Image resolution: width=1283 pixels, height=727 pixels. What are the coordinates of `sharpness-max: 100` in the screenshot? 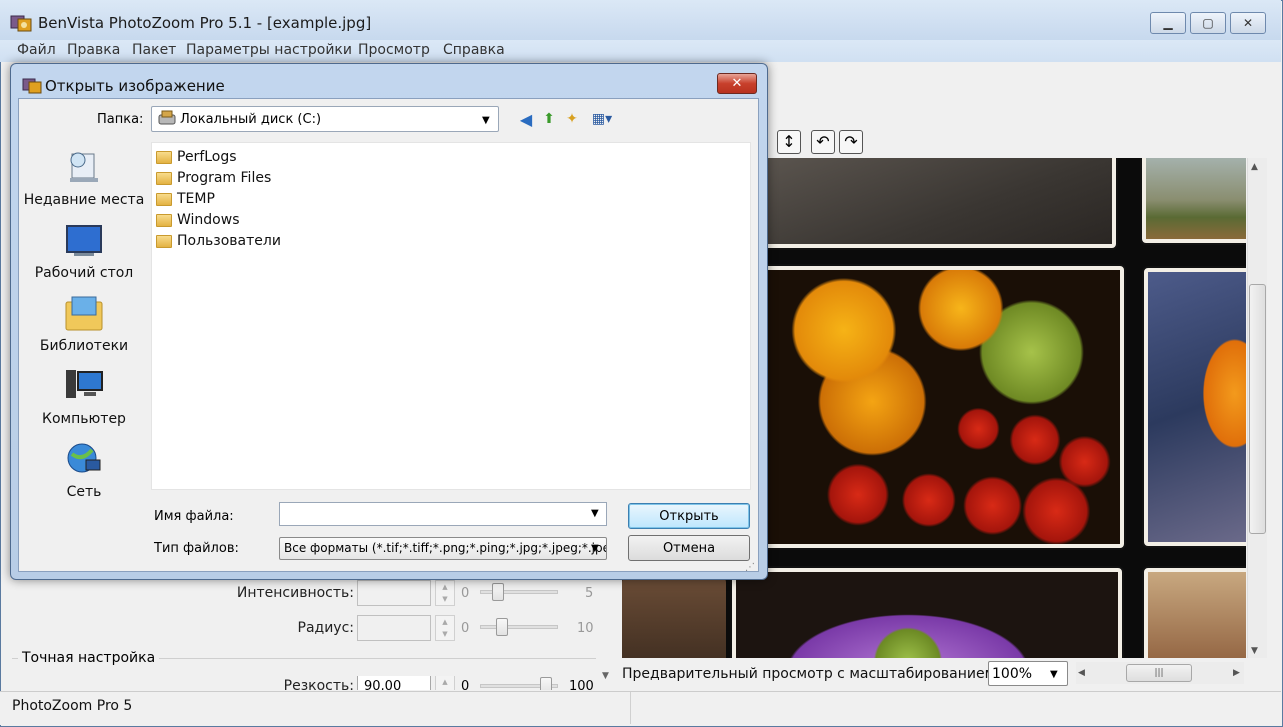 It's located at (581, 684).